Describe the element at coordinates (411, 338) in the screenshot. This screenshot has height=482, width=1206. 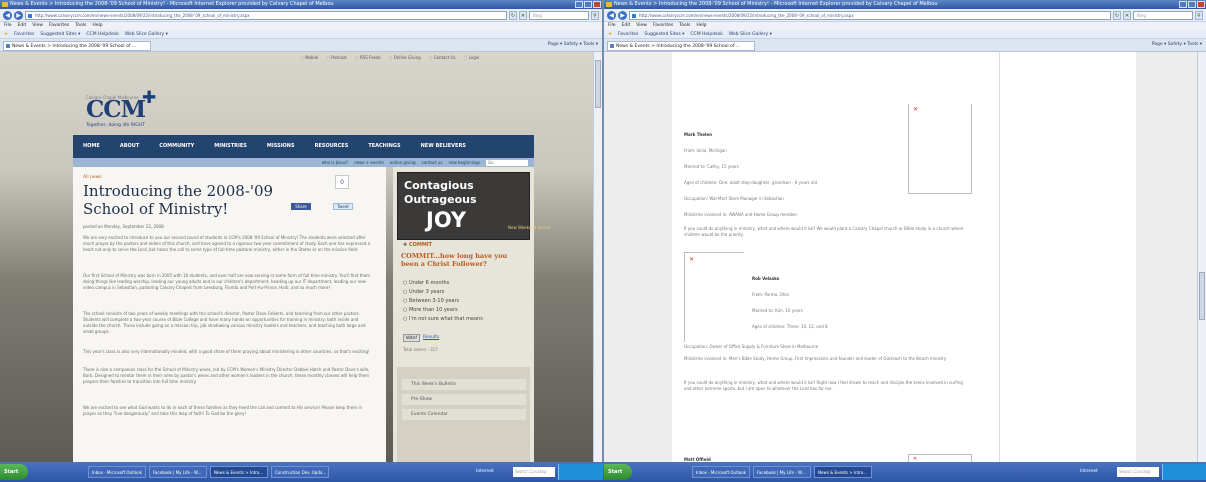
I see `vote-button: Vote!` at that location.